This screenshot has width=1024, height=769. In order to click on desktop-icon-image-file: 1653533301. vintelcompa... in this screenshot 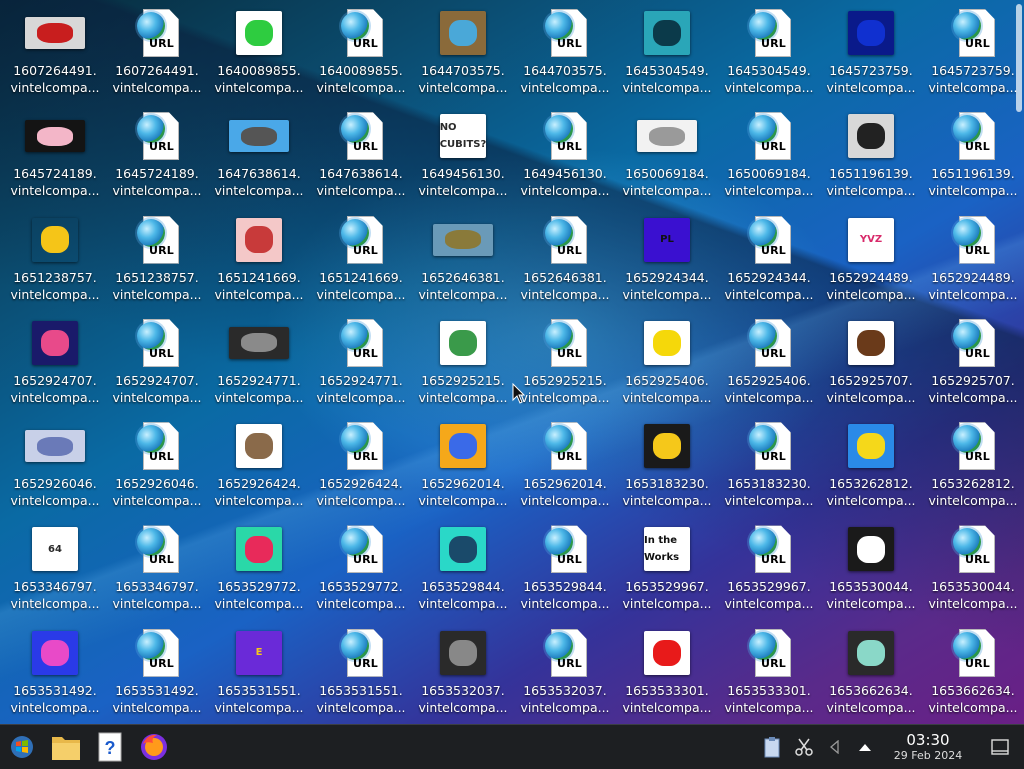, I will do `click(667, 674)`.